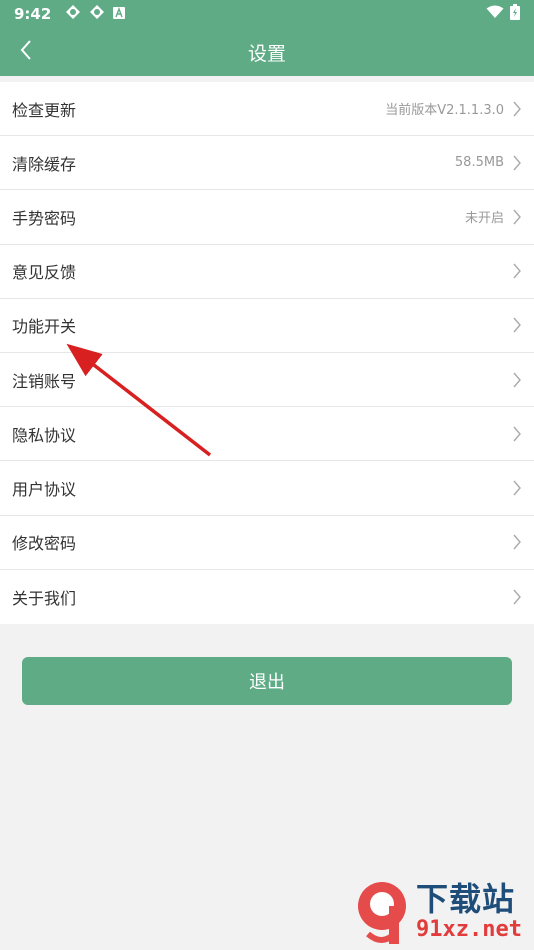 The width and height of the screenshot is (534, 950). I want to click on menu-item-label: 功能开关, so click(44, 327).